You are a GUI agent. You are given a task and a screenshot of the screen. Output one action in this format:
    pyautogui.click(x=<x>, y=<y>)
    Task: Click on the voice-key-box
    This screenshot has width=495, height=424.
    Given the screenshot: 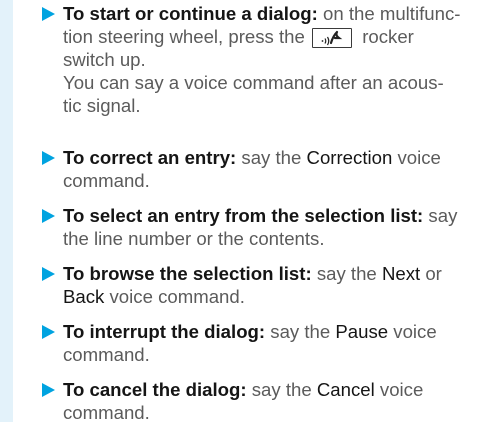 What is the action you would take?
    pyautogui.click(x=332, y=38)
    